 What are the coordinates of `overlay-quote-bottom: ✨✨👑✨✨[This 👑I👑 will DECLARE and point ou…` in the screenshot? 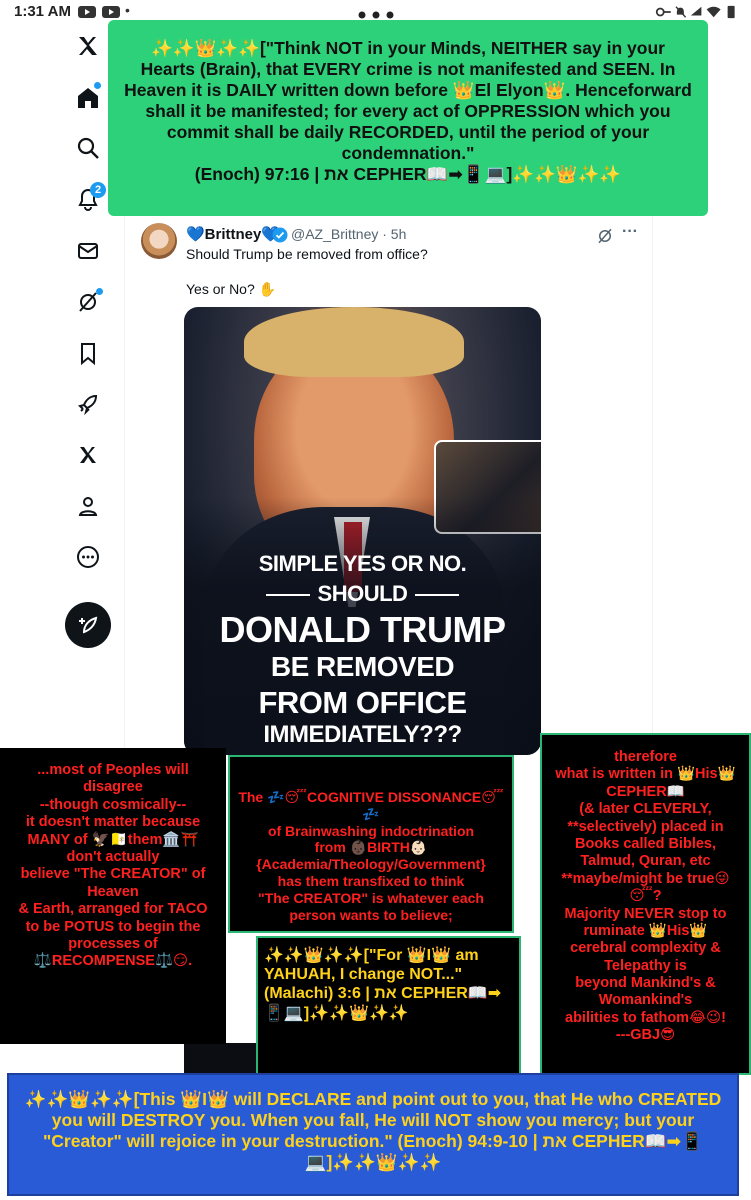 It's located at (373, 1134).